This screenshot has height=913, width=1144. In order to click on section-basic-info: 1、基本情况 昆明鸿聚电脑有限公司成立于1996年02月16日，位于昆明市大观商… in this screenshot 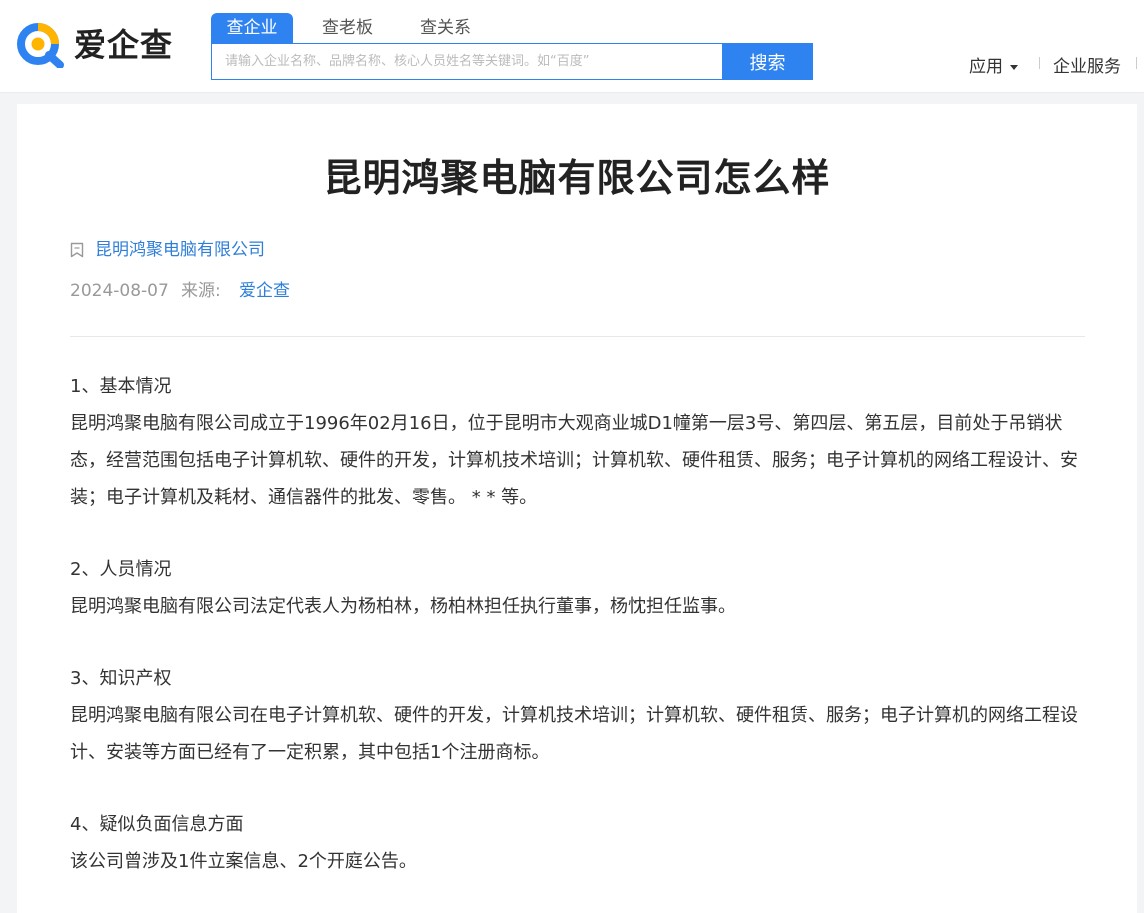, I will do `click(577, 442)`.